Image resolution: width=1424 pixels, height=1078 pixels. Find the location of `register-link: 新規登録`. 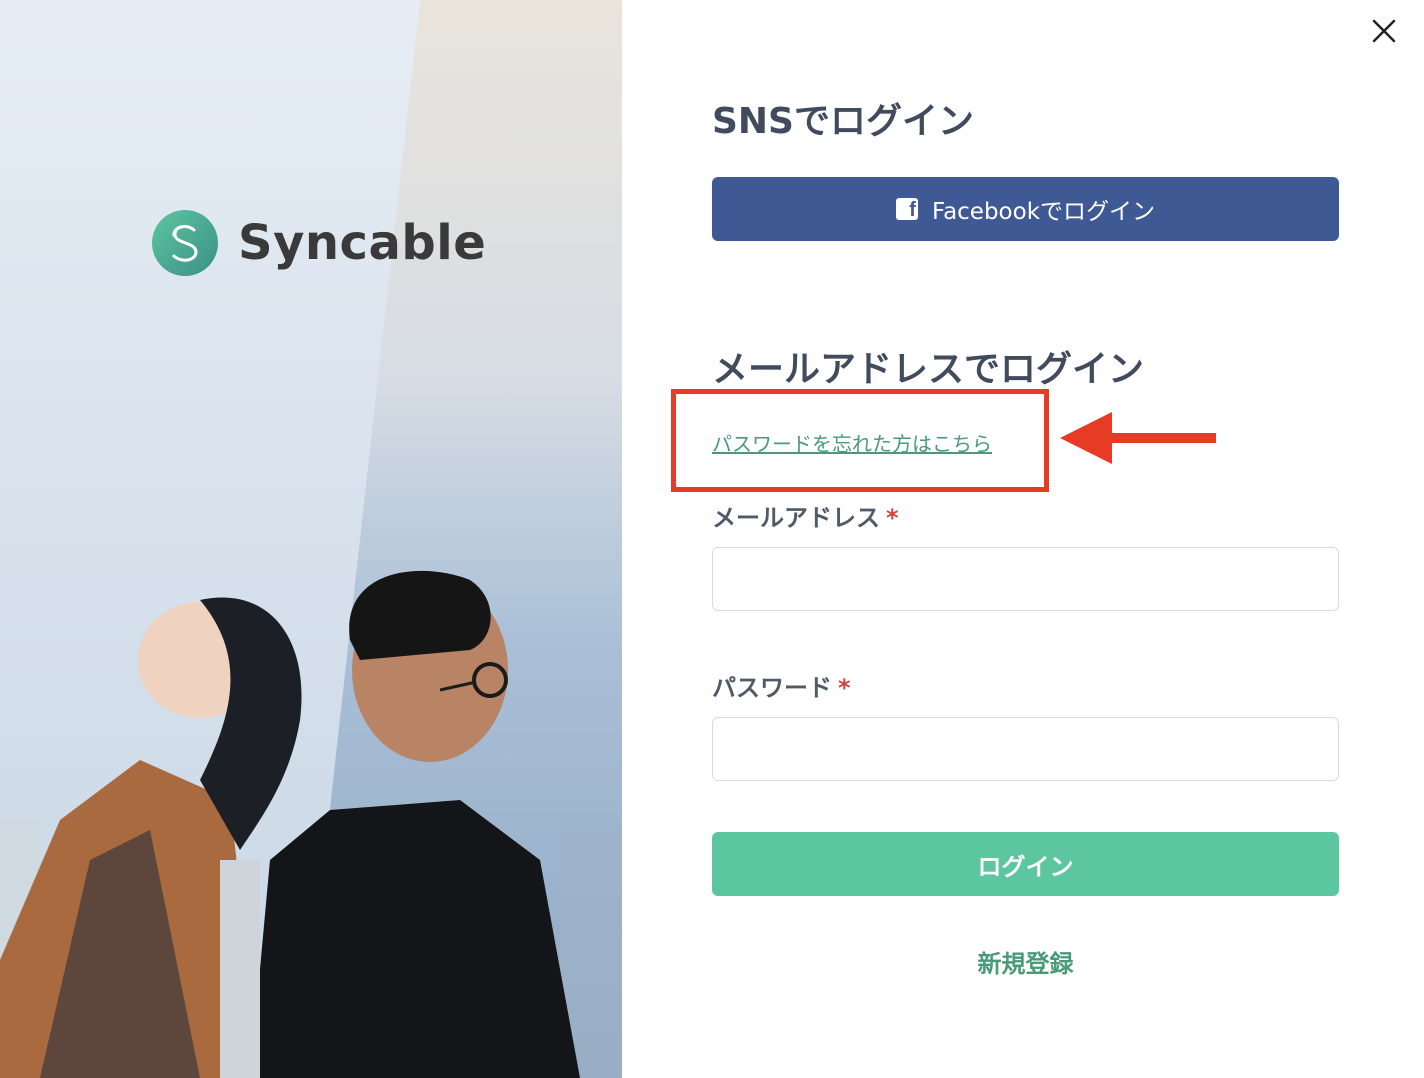

register-link: 新規登録 is located at coordinates (1025, 961).